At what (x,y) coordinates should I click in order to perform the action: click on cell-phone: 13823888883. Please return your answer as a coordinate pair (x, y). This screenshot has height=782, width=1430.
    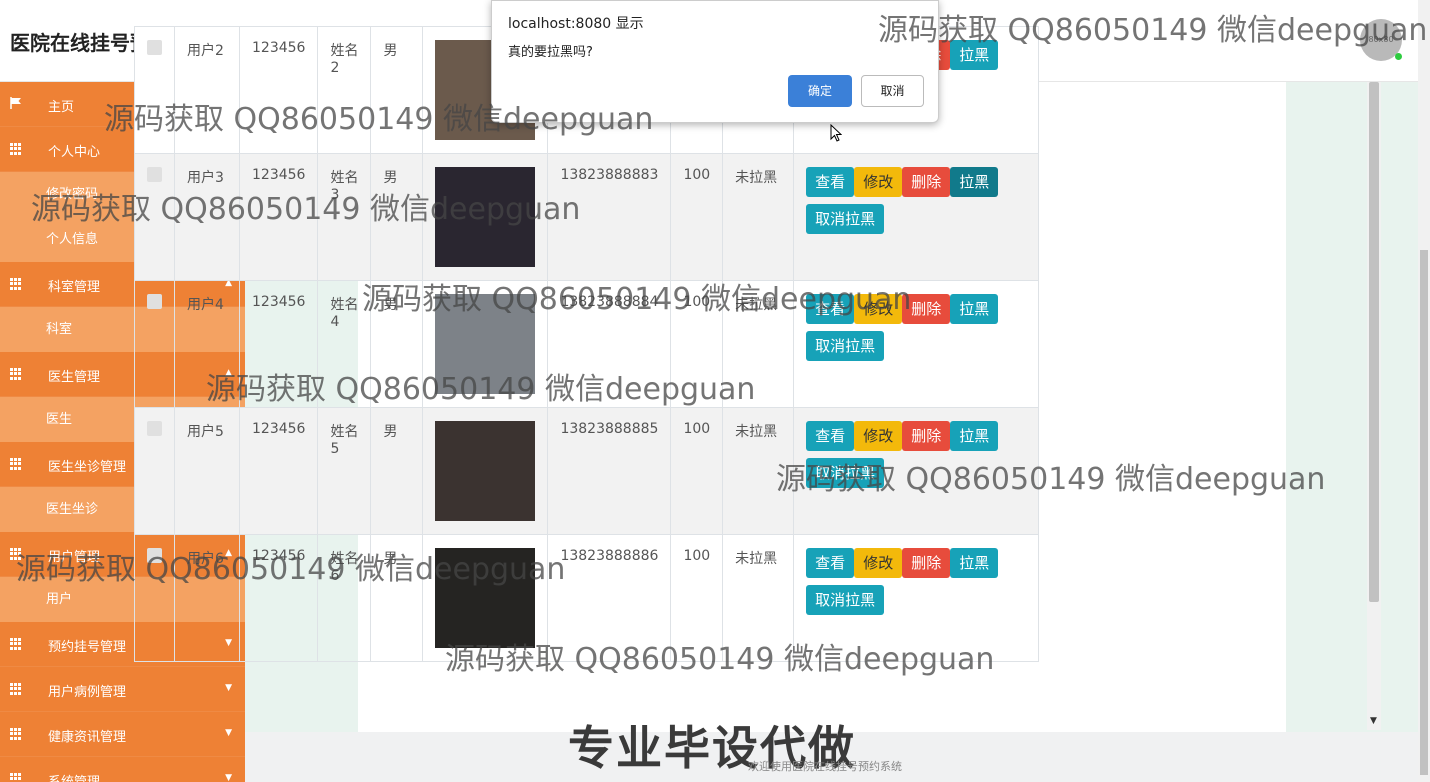
    Looking at the image, I should click on (609, 175).